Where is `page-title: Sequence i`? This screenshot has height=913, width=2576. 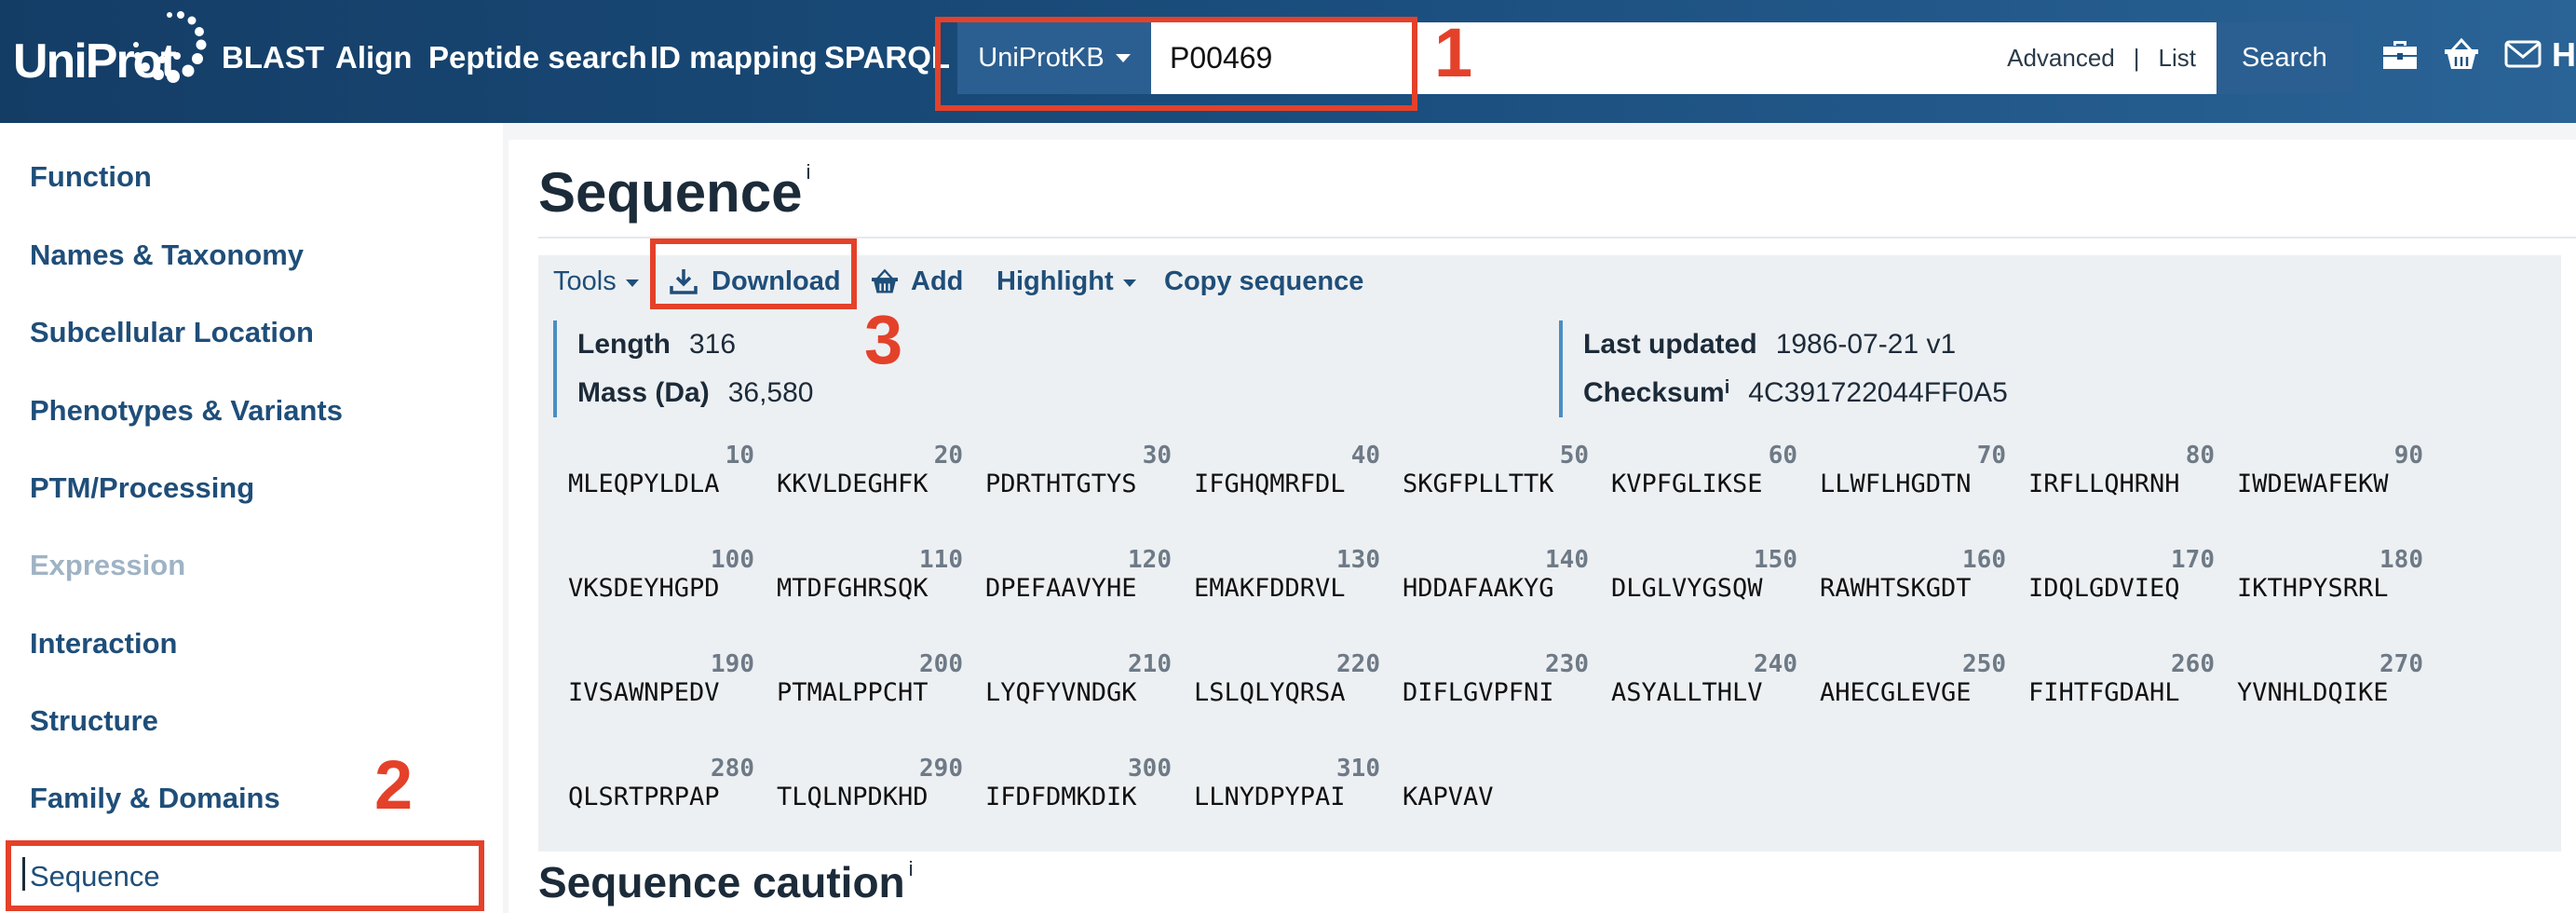 page-title: Sequence i is located at coordinates (674, 192).